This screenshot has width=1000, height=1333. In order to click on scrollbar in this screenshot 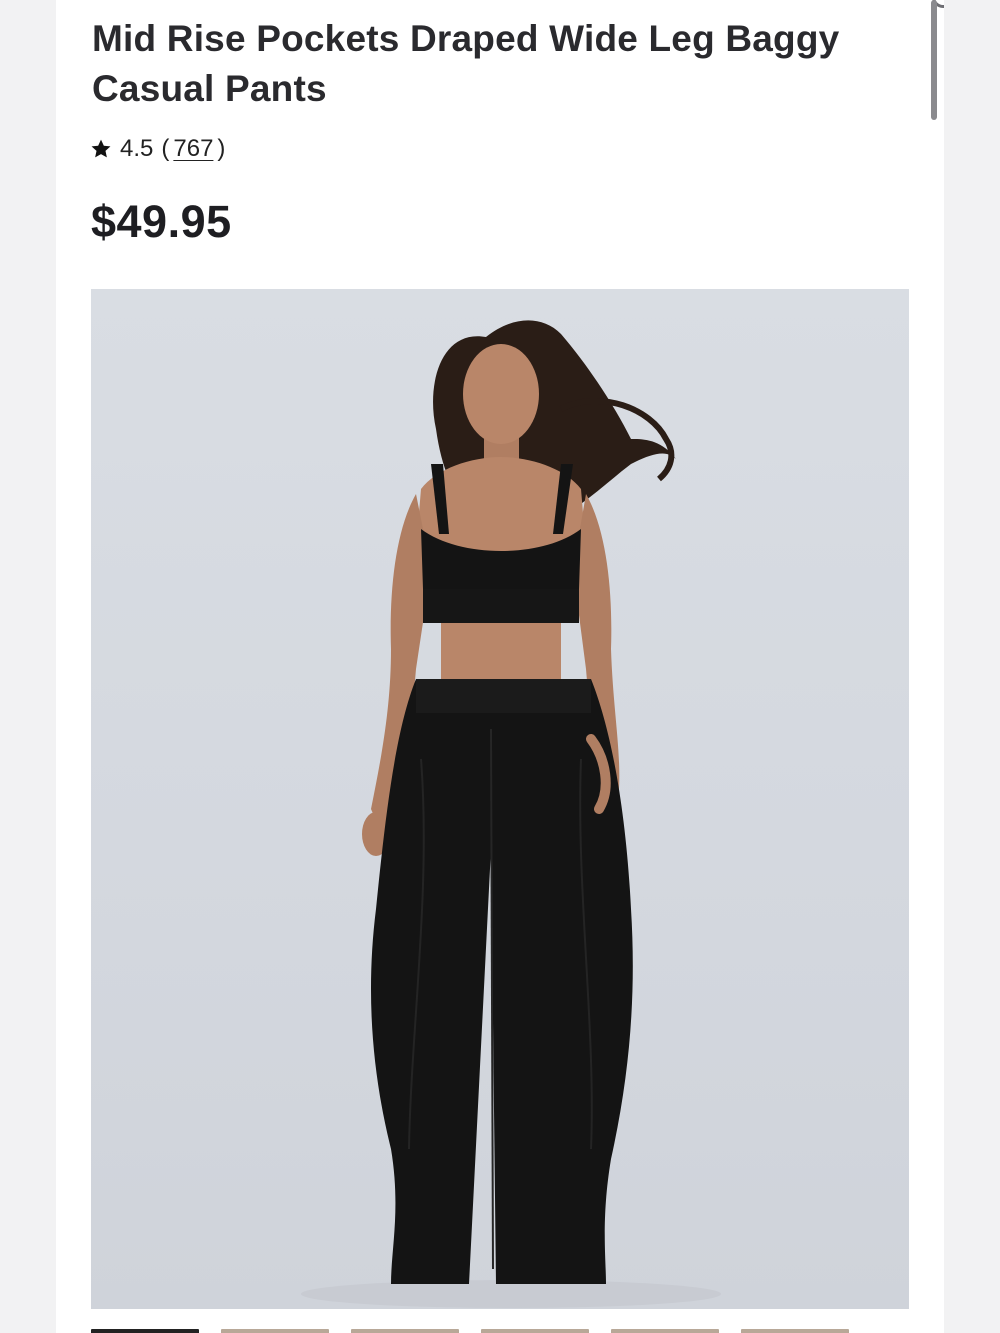, I will do `click(934, 61)`.